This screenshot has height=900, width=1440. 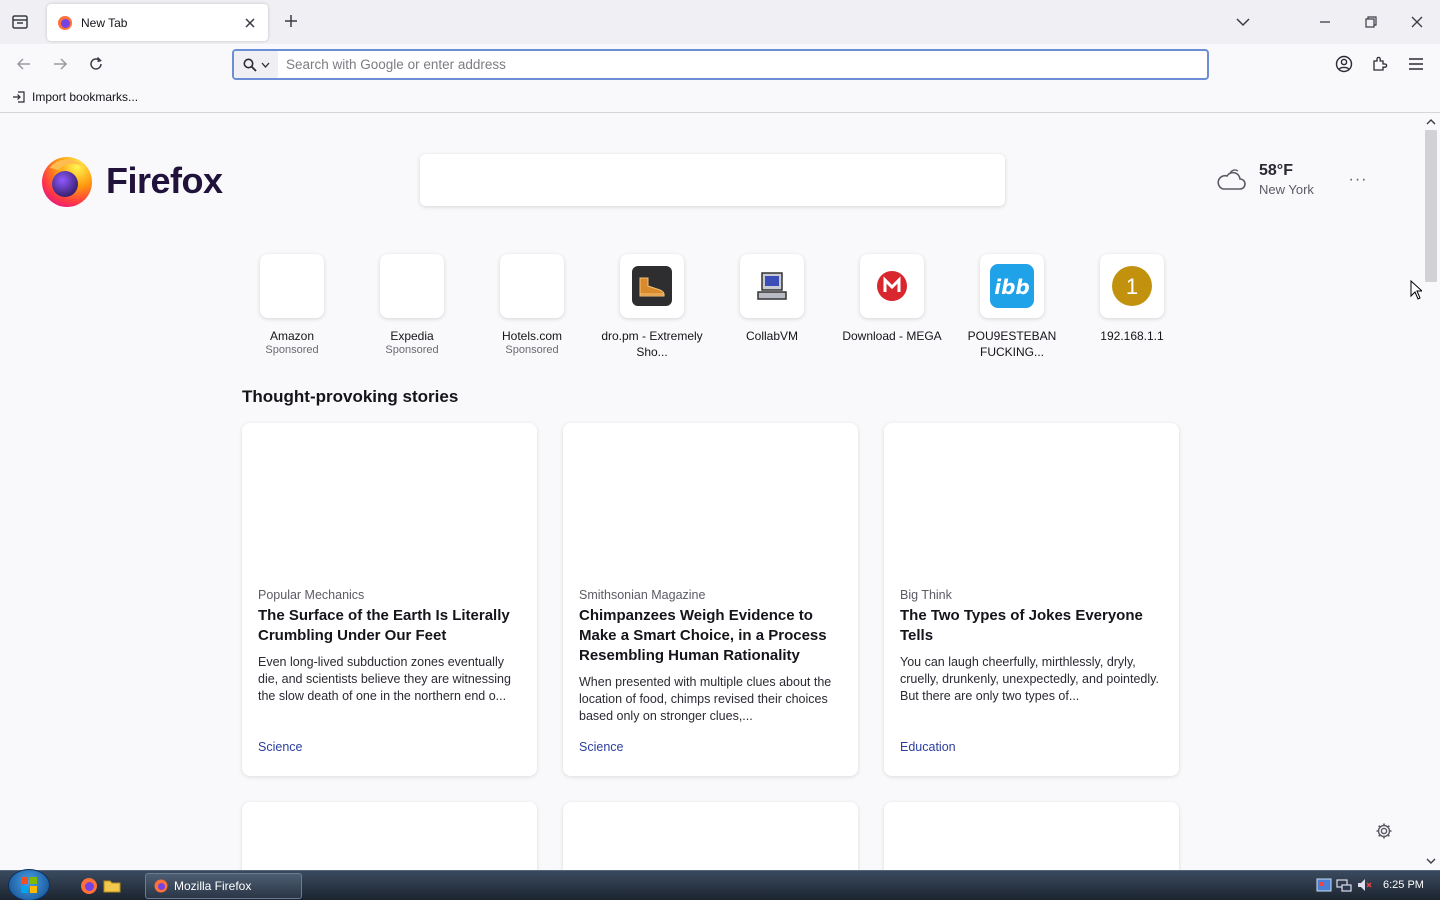 I want to click on ibb-icon: ibb, so click(x=1012, y=286).